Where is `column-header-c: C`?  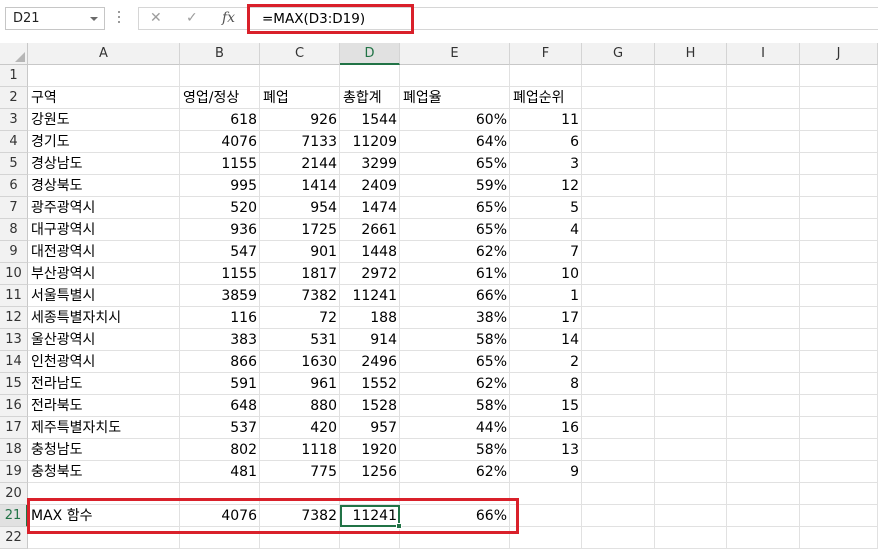
column-header-c: C is located at coordinates (300, 54).